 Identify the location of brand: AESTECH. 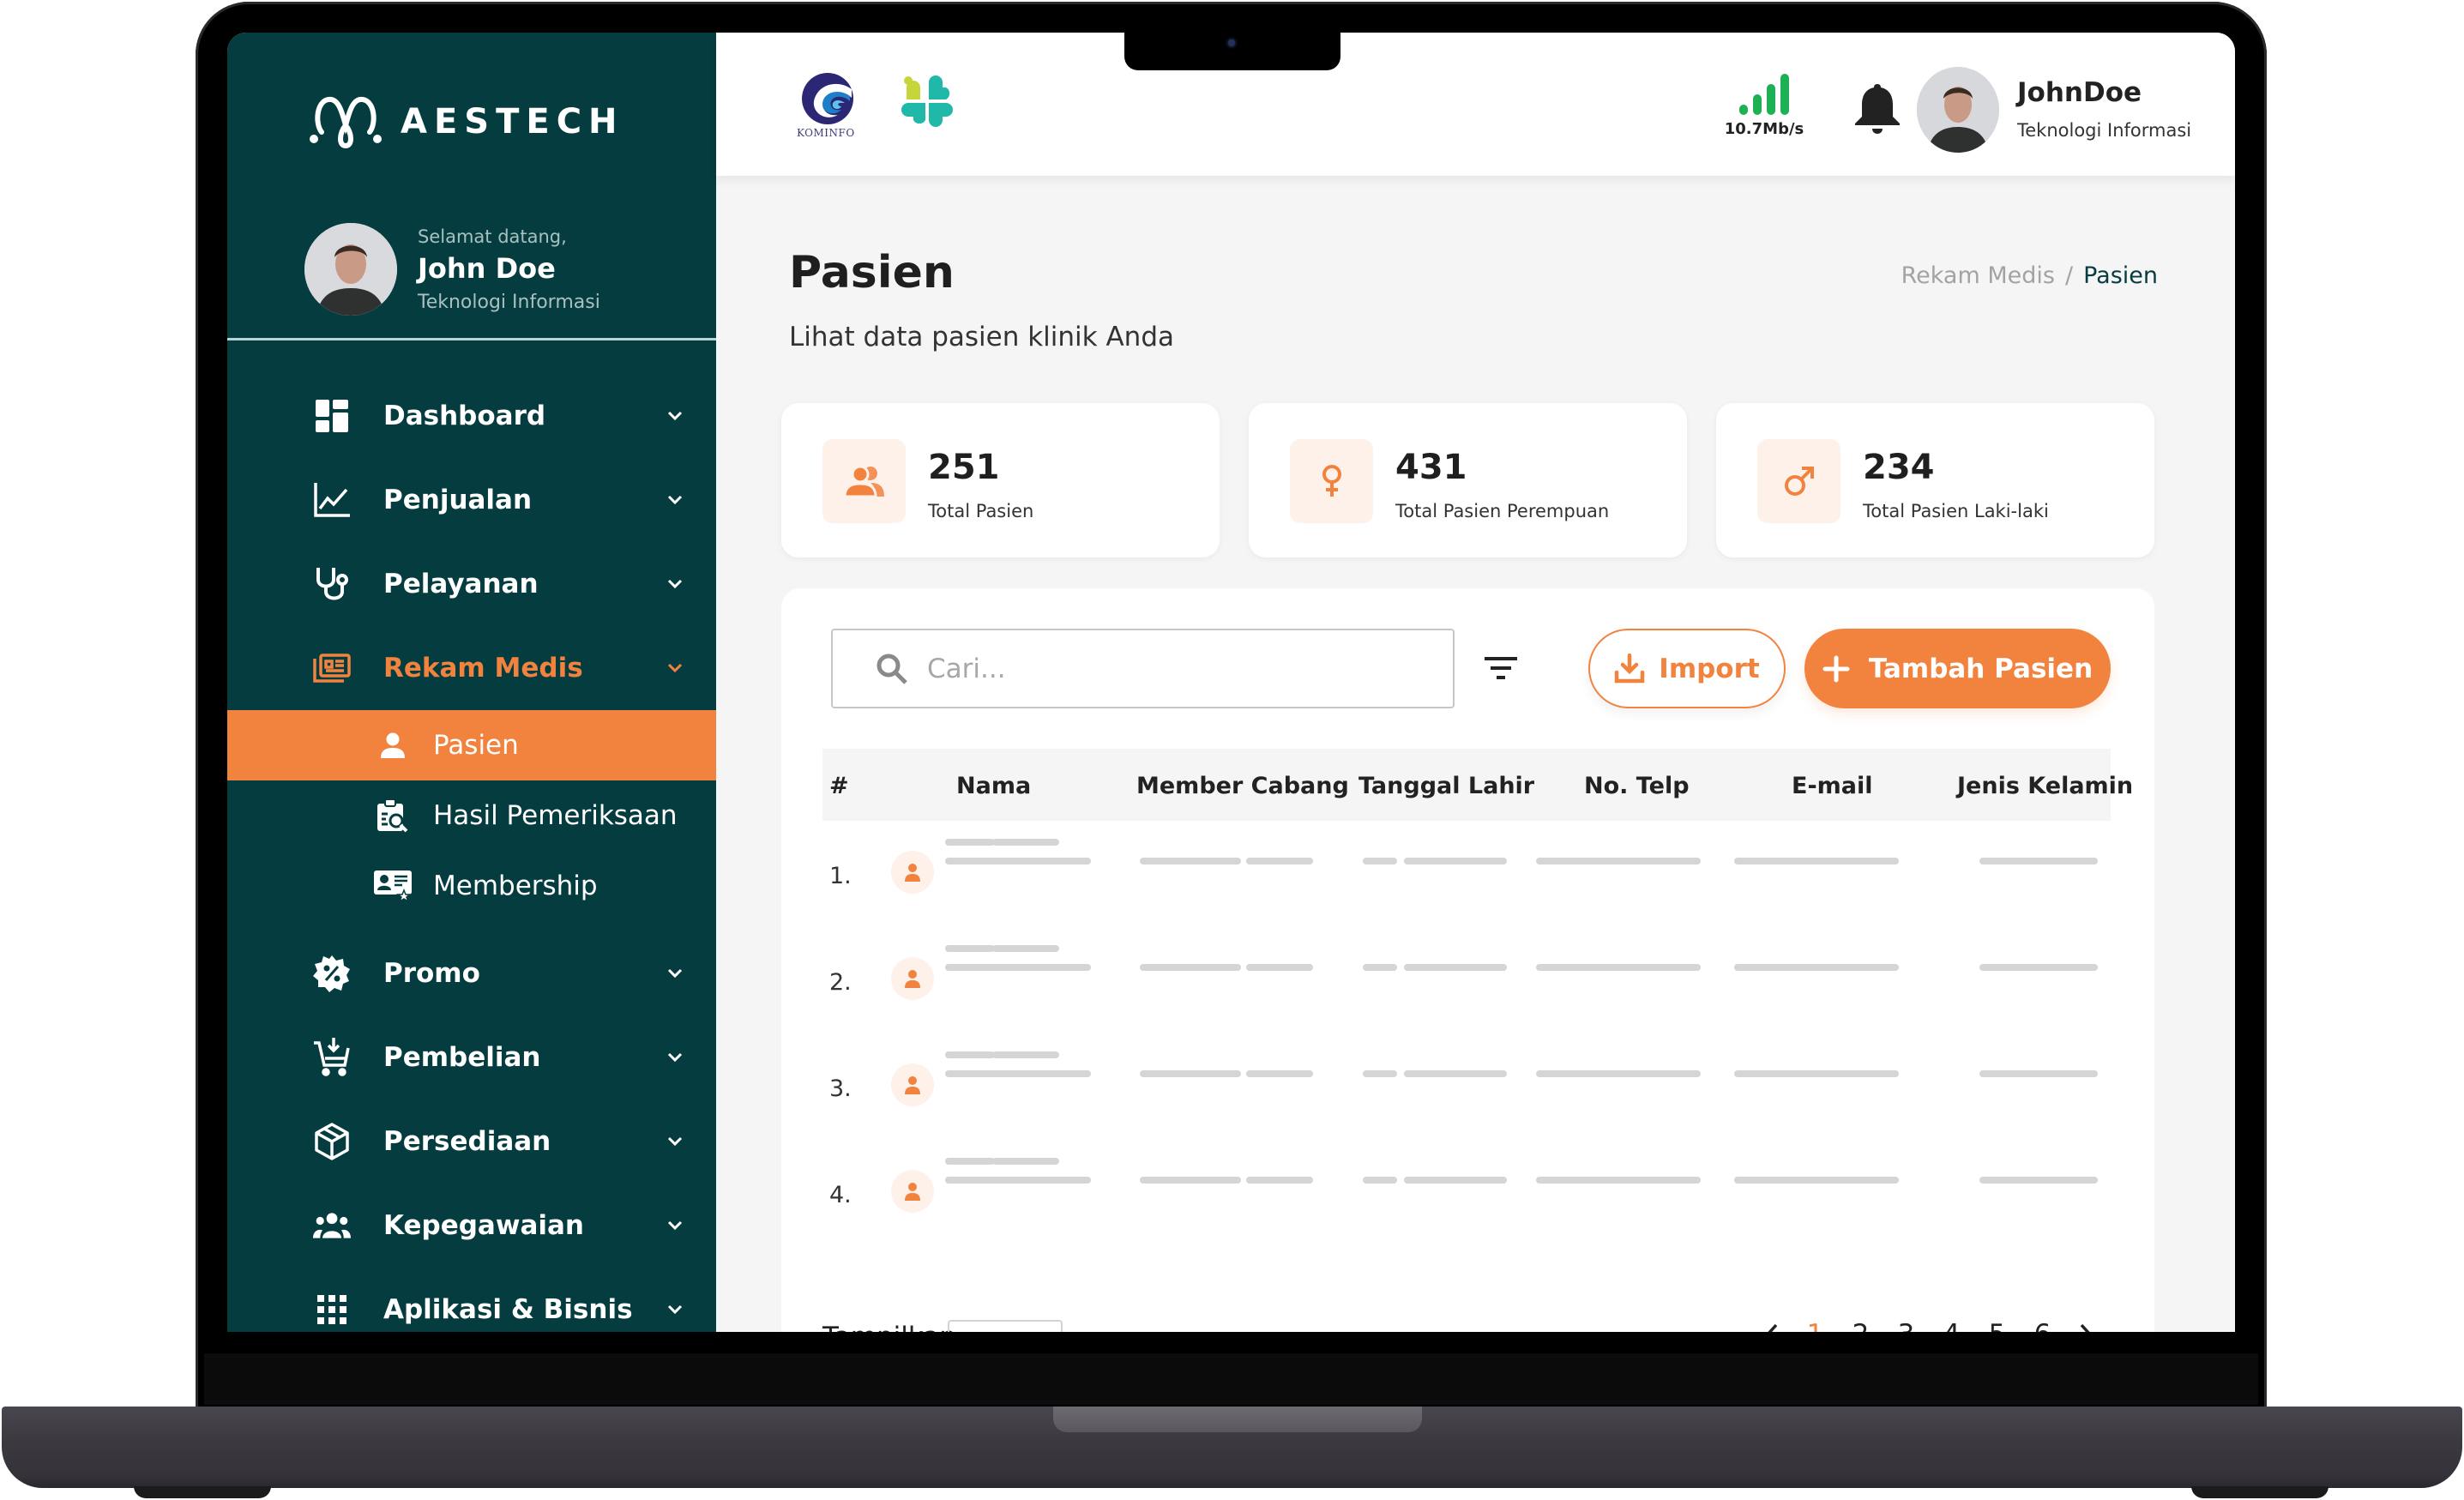
(467, 121).